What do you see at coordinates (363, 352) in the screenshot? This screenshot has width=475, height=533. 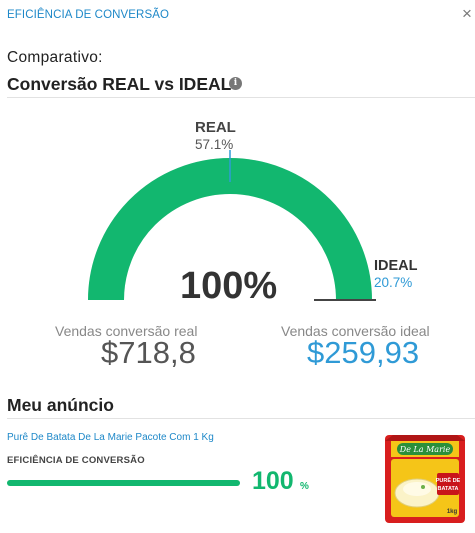 I see `sales-ideal-value: $259,93` at bounding box center [363, 352].